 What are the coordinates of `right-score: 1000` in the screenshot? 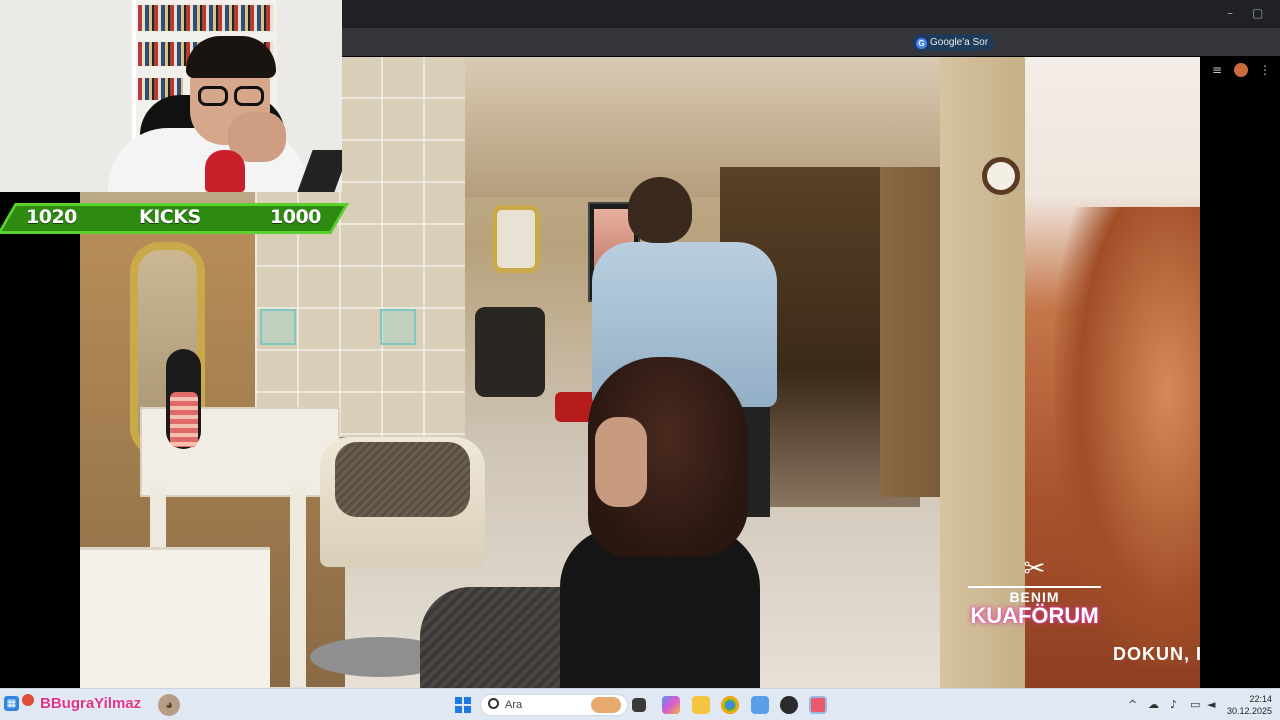 It's located at (295, 217).